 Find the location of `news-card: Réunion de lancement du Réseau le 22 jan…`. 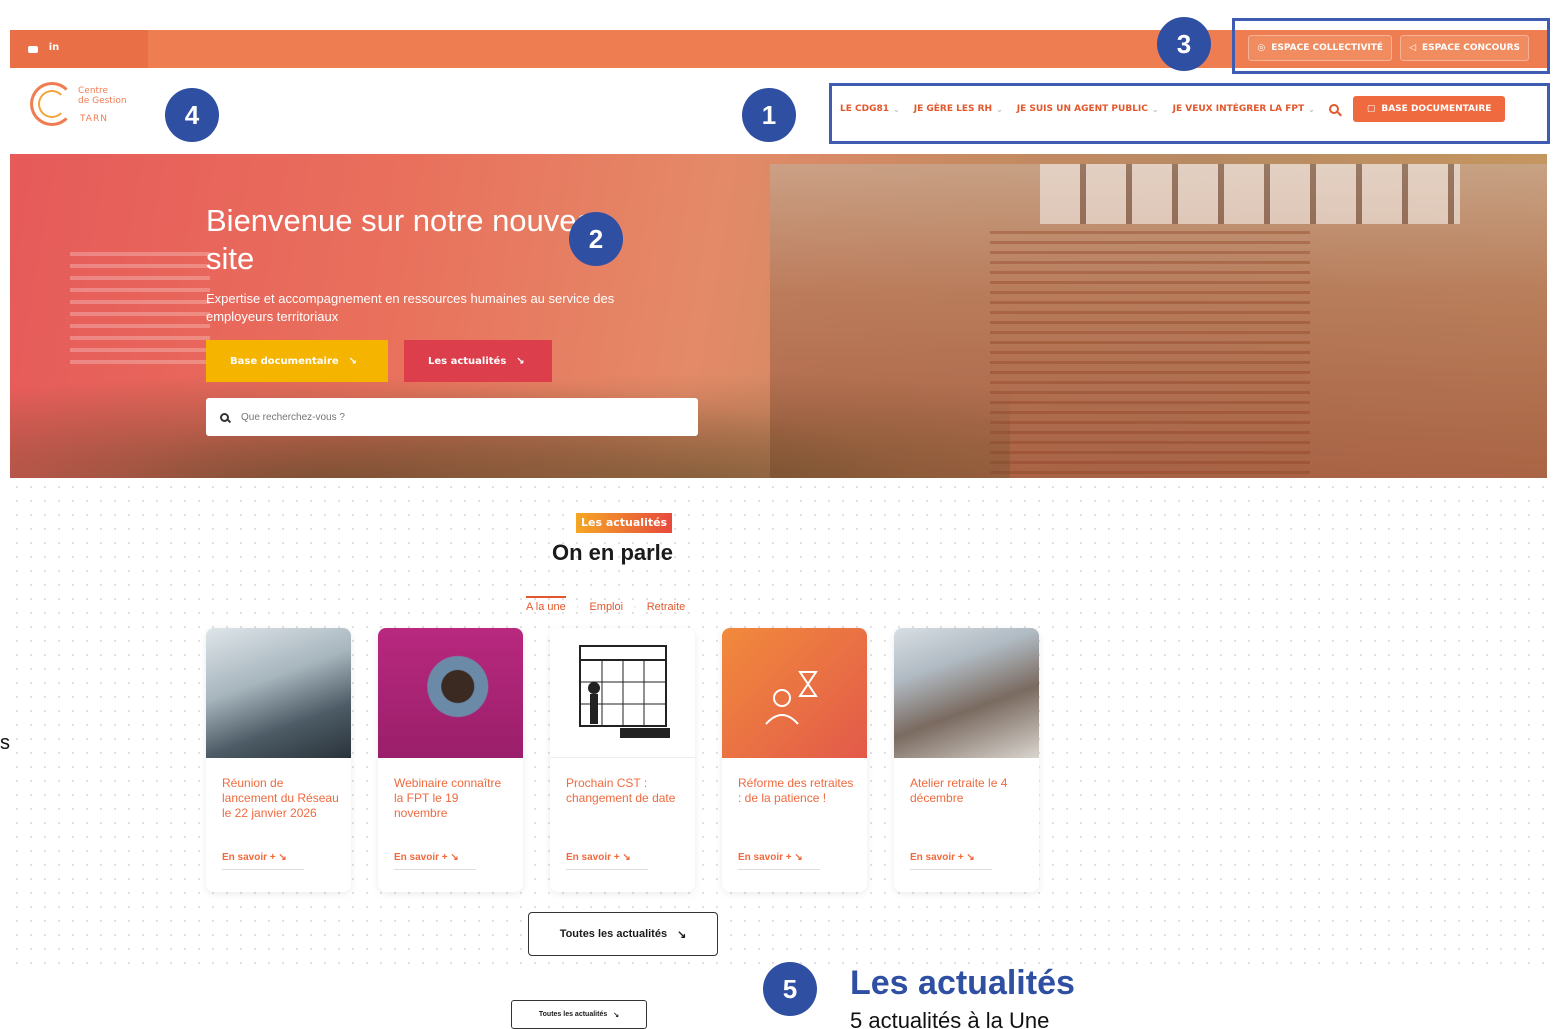

news-card: Réunion de lancement du Réseau le 22 jan… is located at coordinates (278, 760).